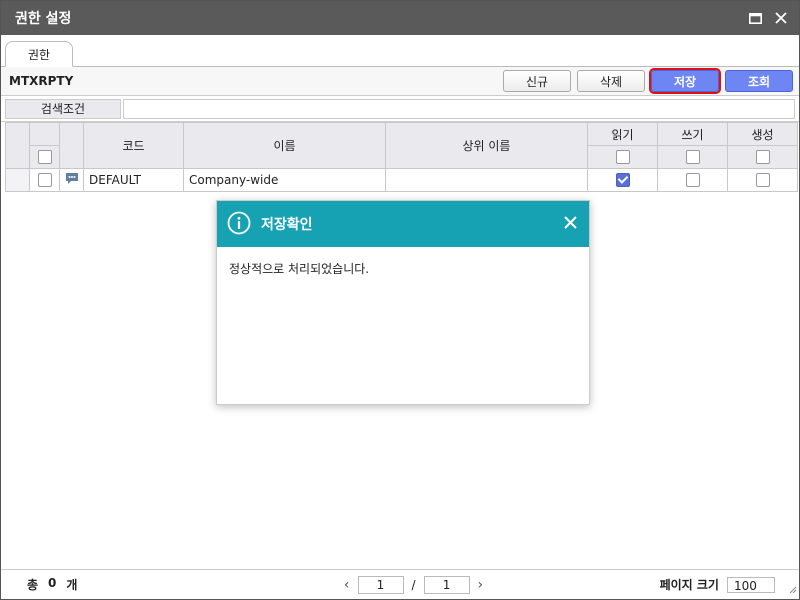 Image resolution: width=800 pixels, height=600 pixels. I want to click on write-cell, so click(692, 180).